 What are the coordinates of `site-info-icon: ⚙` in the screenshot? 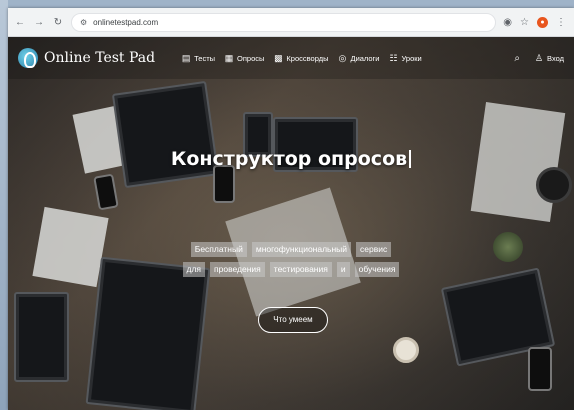 It's located at (83, 22).